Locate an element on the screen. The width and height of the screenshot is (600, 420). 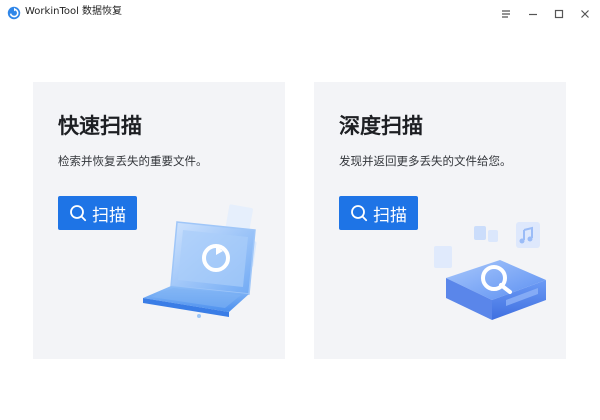
card-description: 发现并返回更多丢失的文件给您。 is located at coordinates (425, 161).